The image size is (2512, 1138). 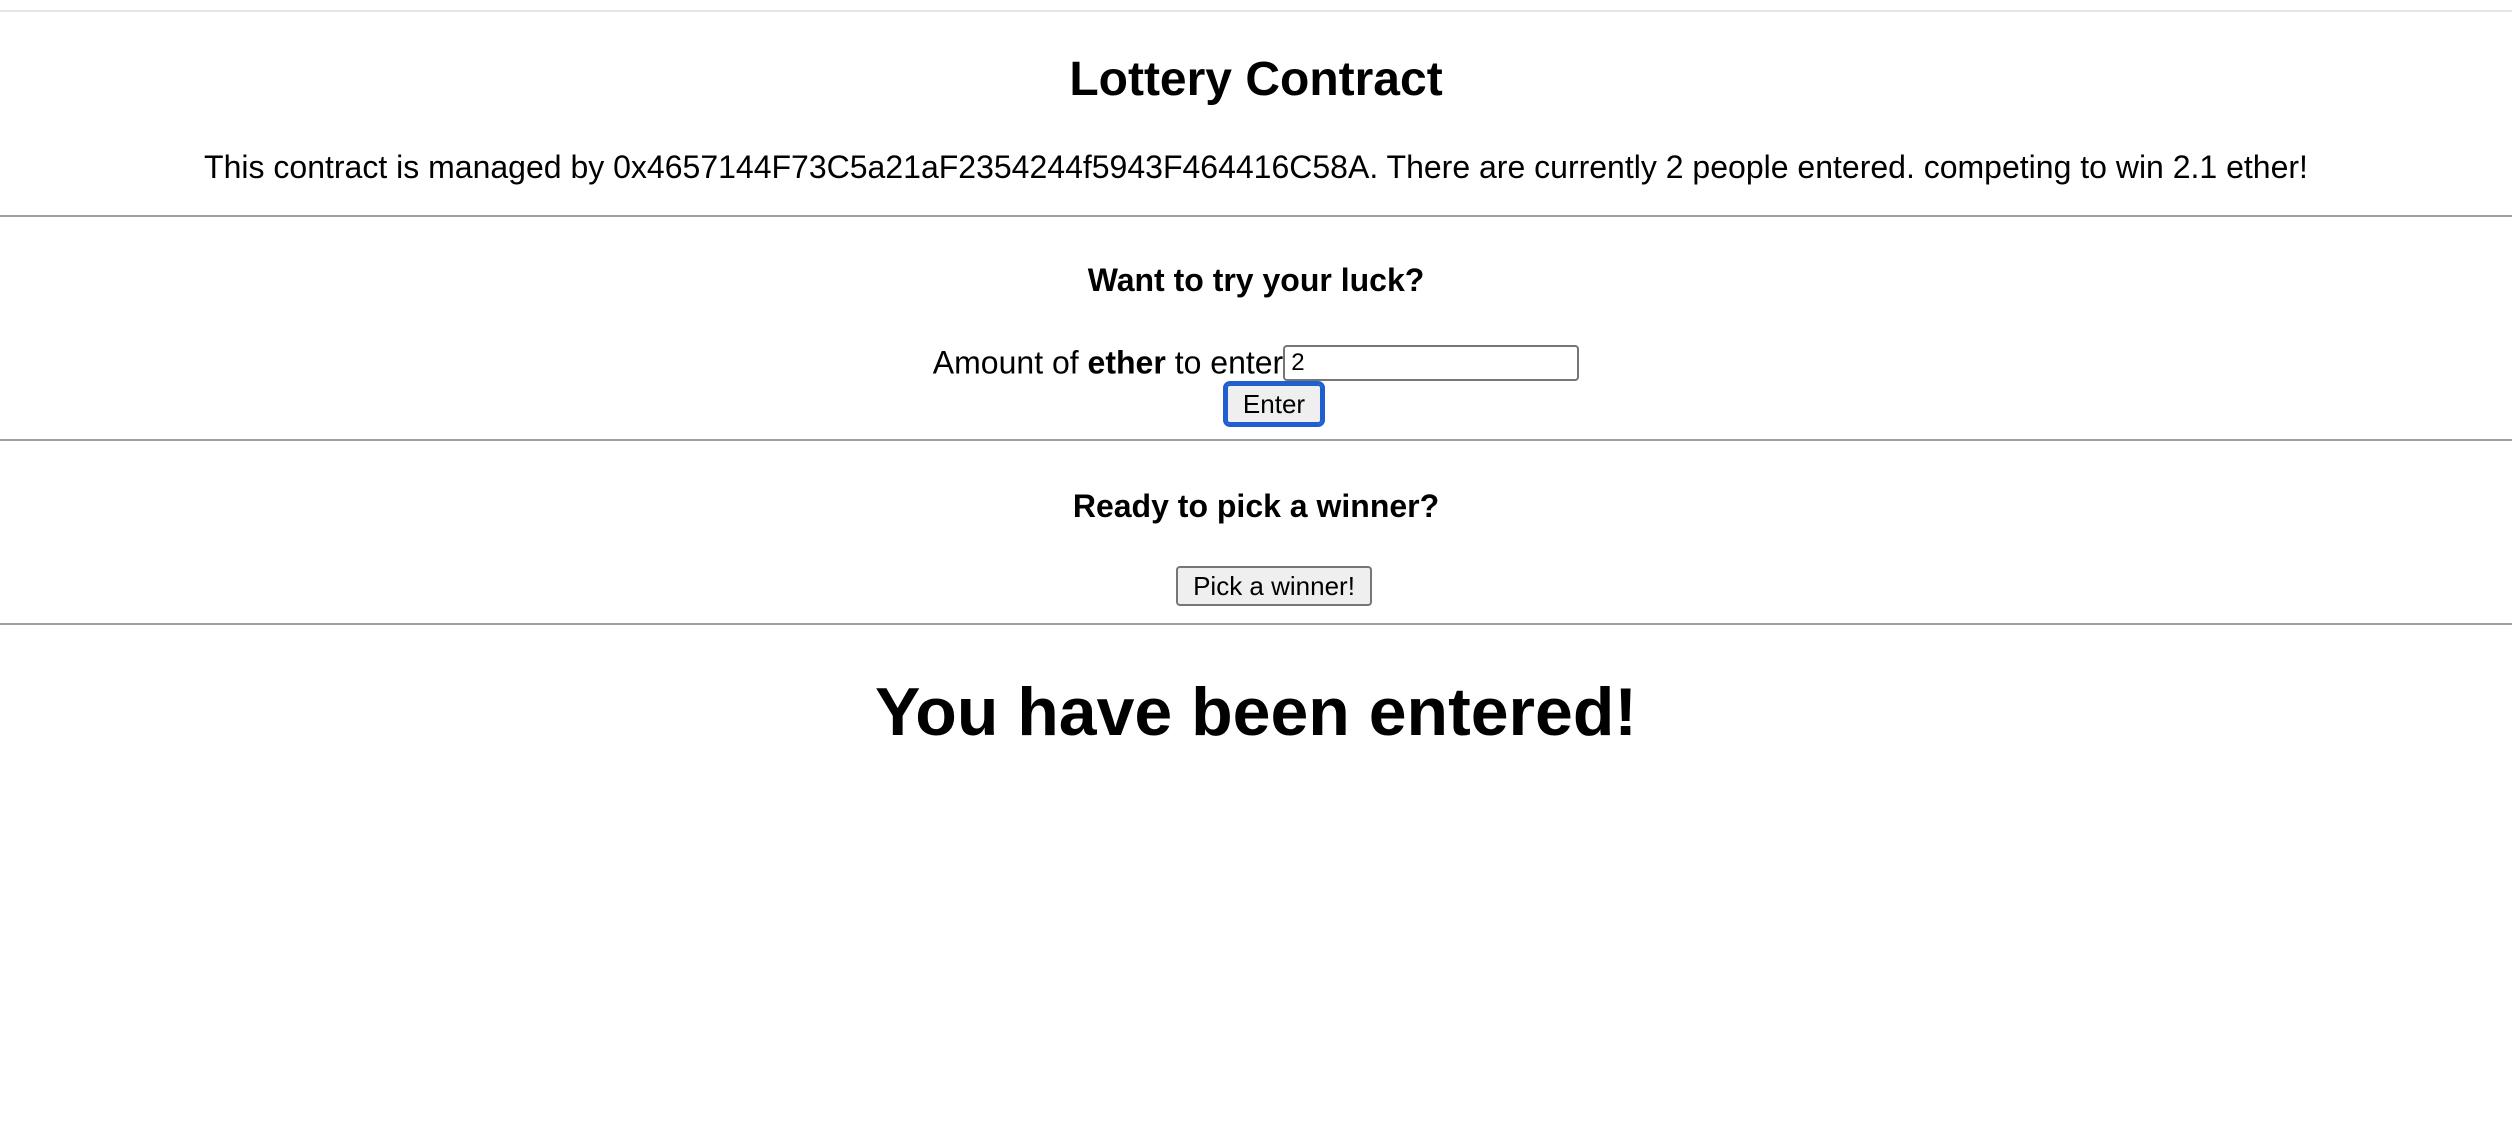 I want to click on status-message: You have been entered!, so click(x=1256, y=712).